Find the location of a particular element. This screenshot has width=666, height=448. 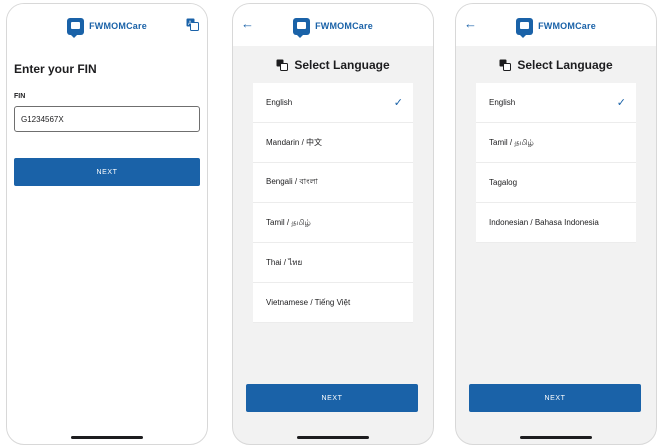

language-item-indonesian: Indonesian / Bahasa Indonesia is located at coordinates (556, 223).